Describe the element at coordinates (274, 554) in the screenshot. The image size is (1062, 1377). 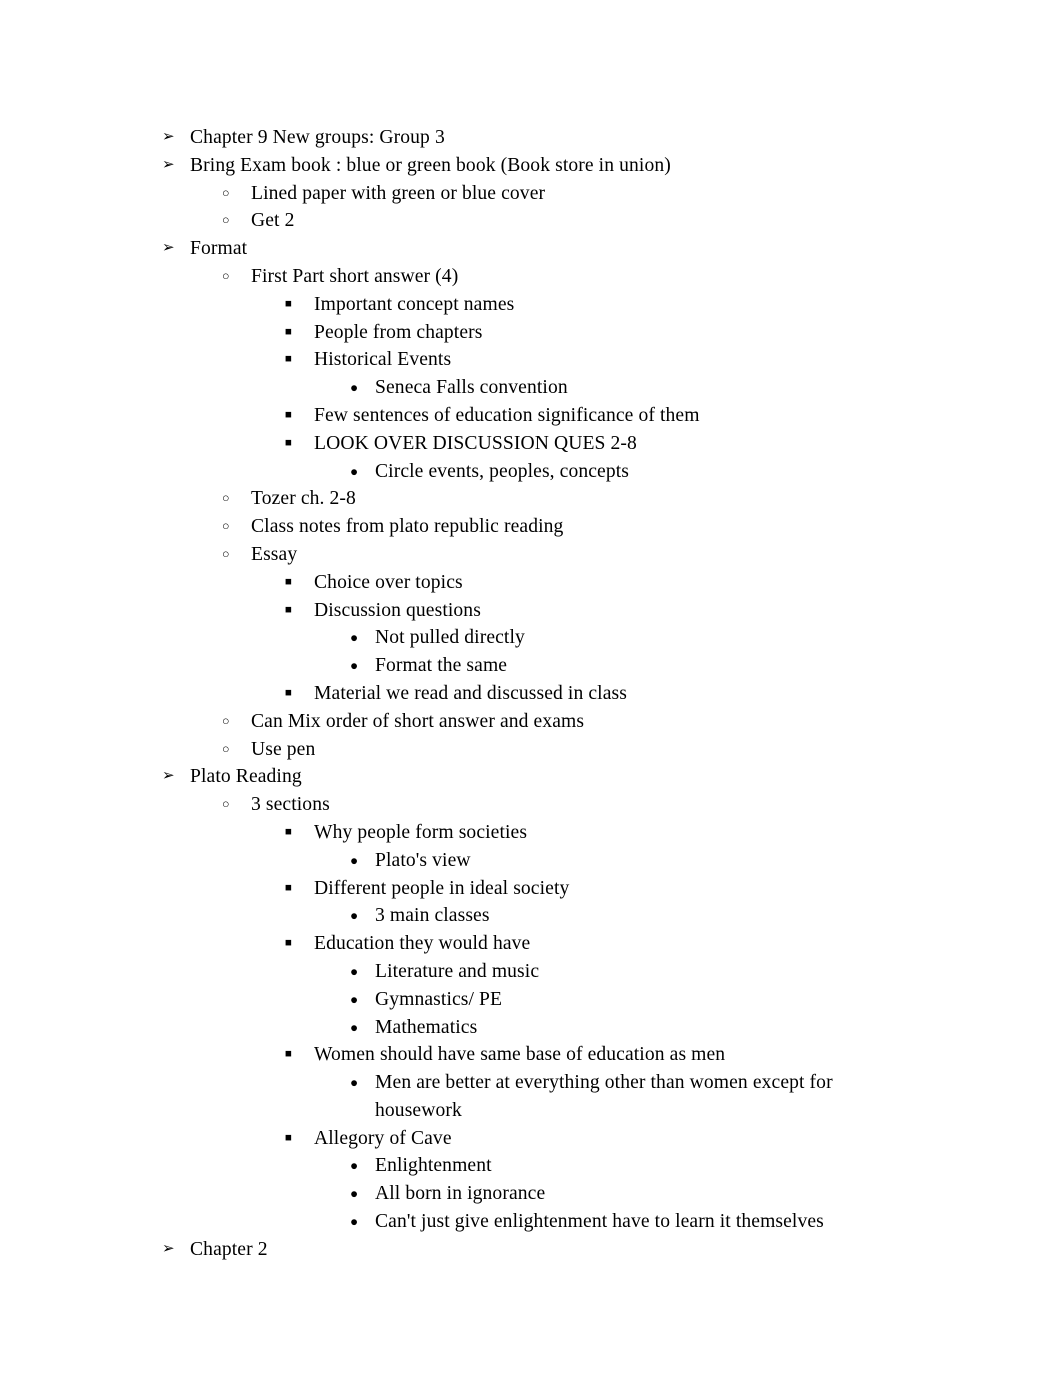
I see `outline-item-text: Essay` at that location.